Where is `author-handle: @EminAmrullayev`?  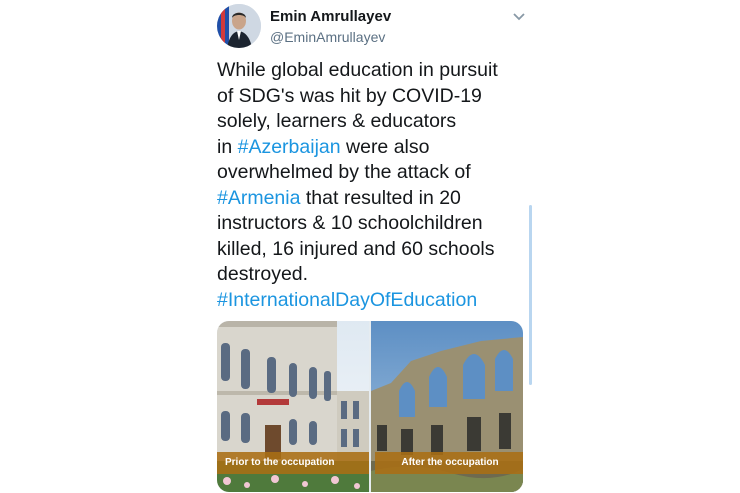 author-handle: @EminAmrullayev is located at coordinates (327, 37).